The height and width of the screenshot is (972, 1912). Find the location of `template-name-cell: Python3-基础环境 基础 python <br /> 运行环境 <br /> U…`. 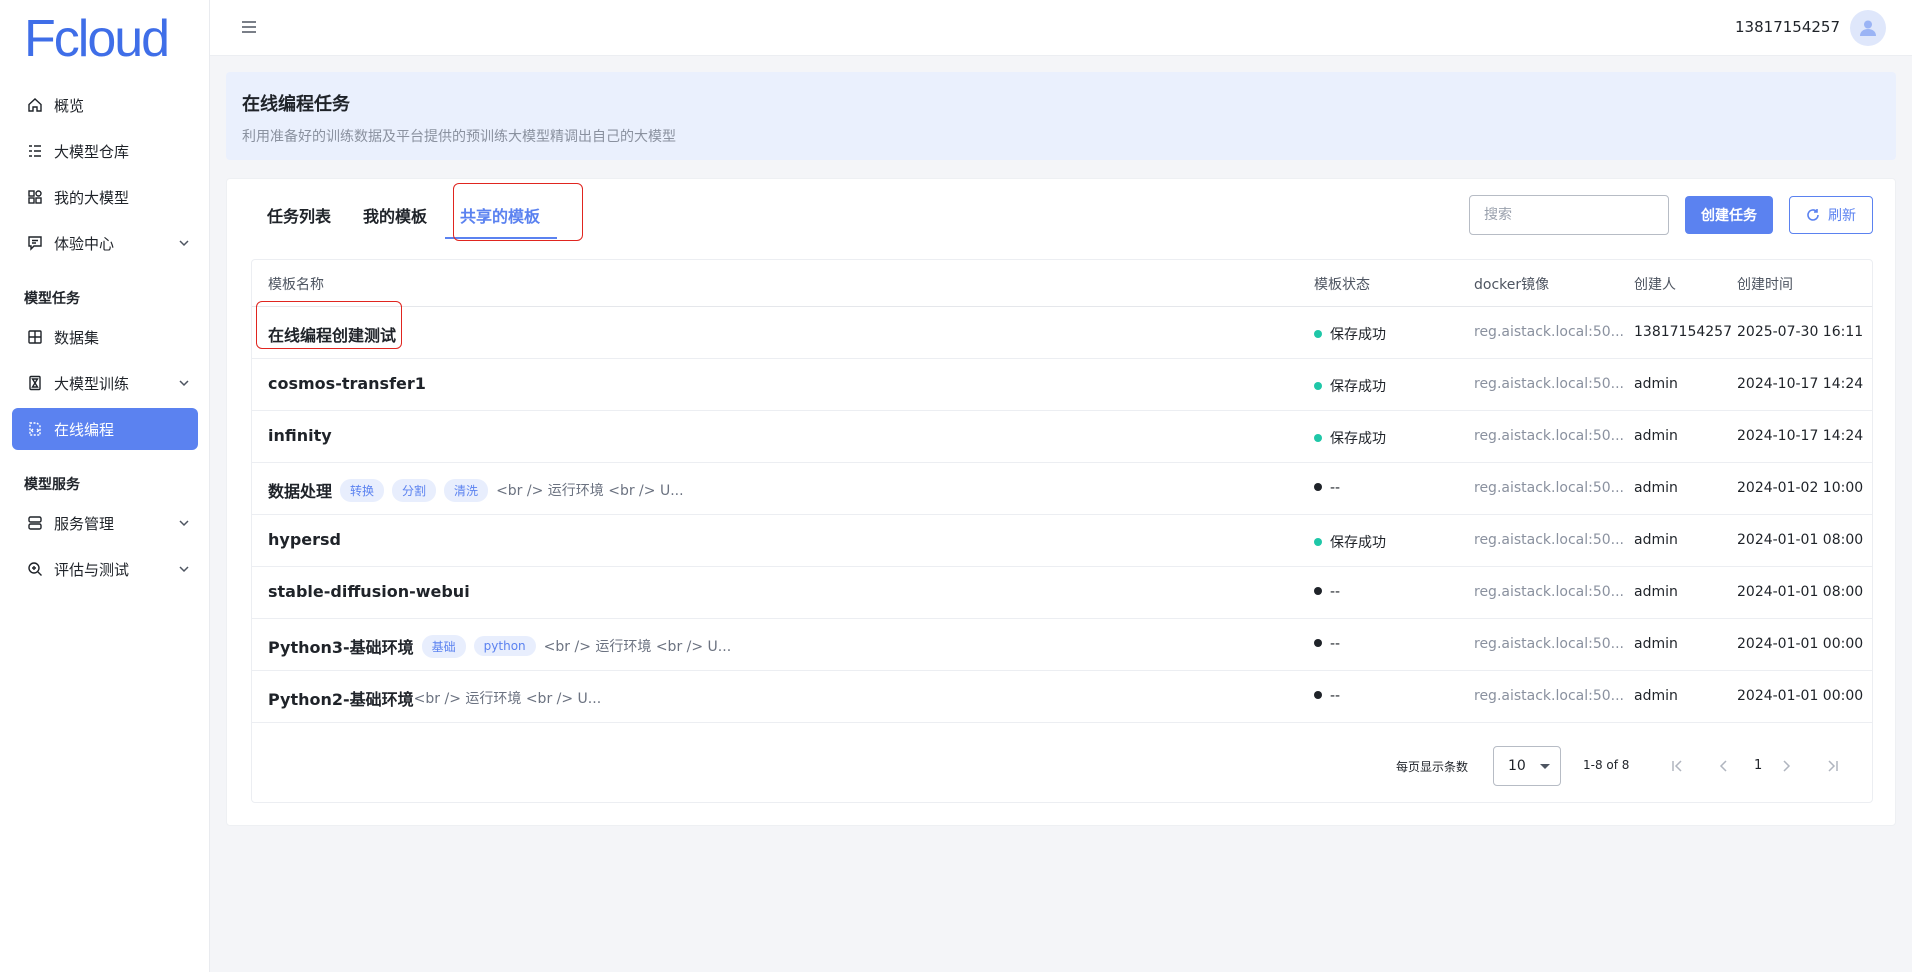

template-name-cell: Python3-基础环境 基础 python <br /> 运行环境 <br /> U… is located at coordinates (499, 646).